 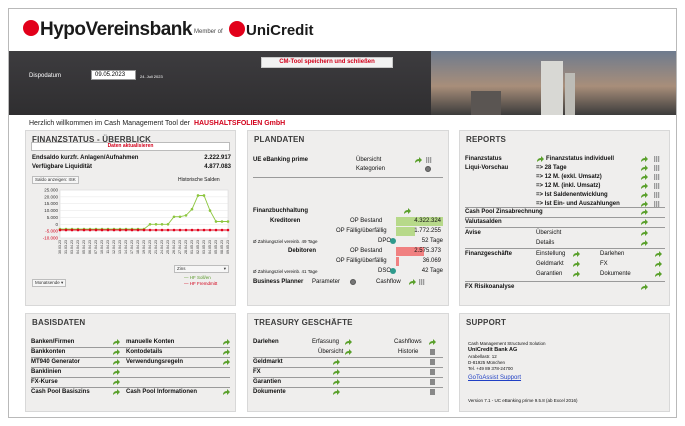 I want to click on liqui-item: => Ist Ein- und Auszahlungen, so click(x=578, y=204).